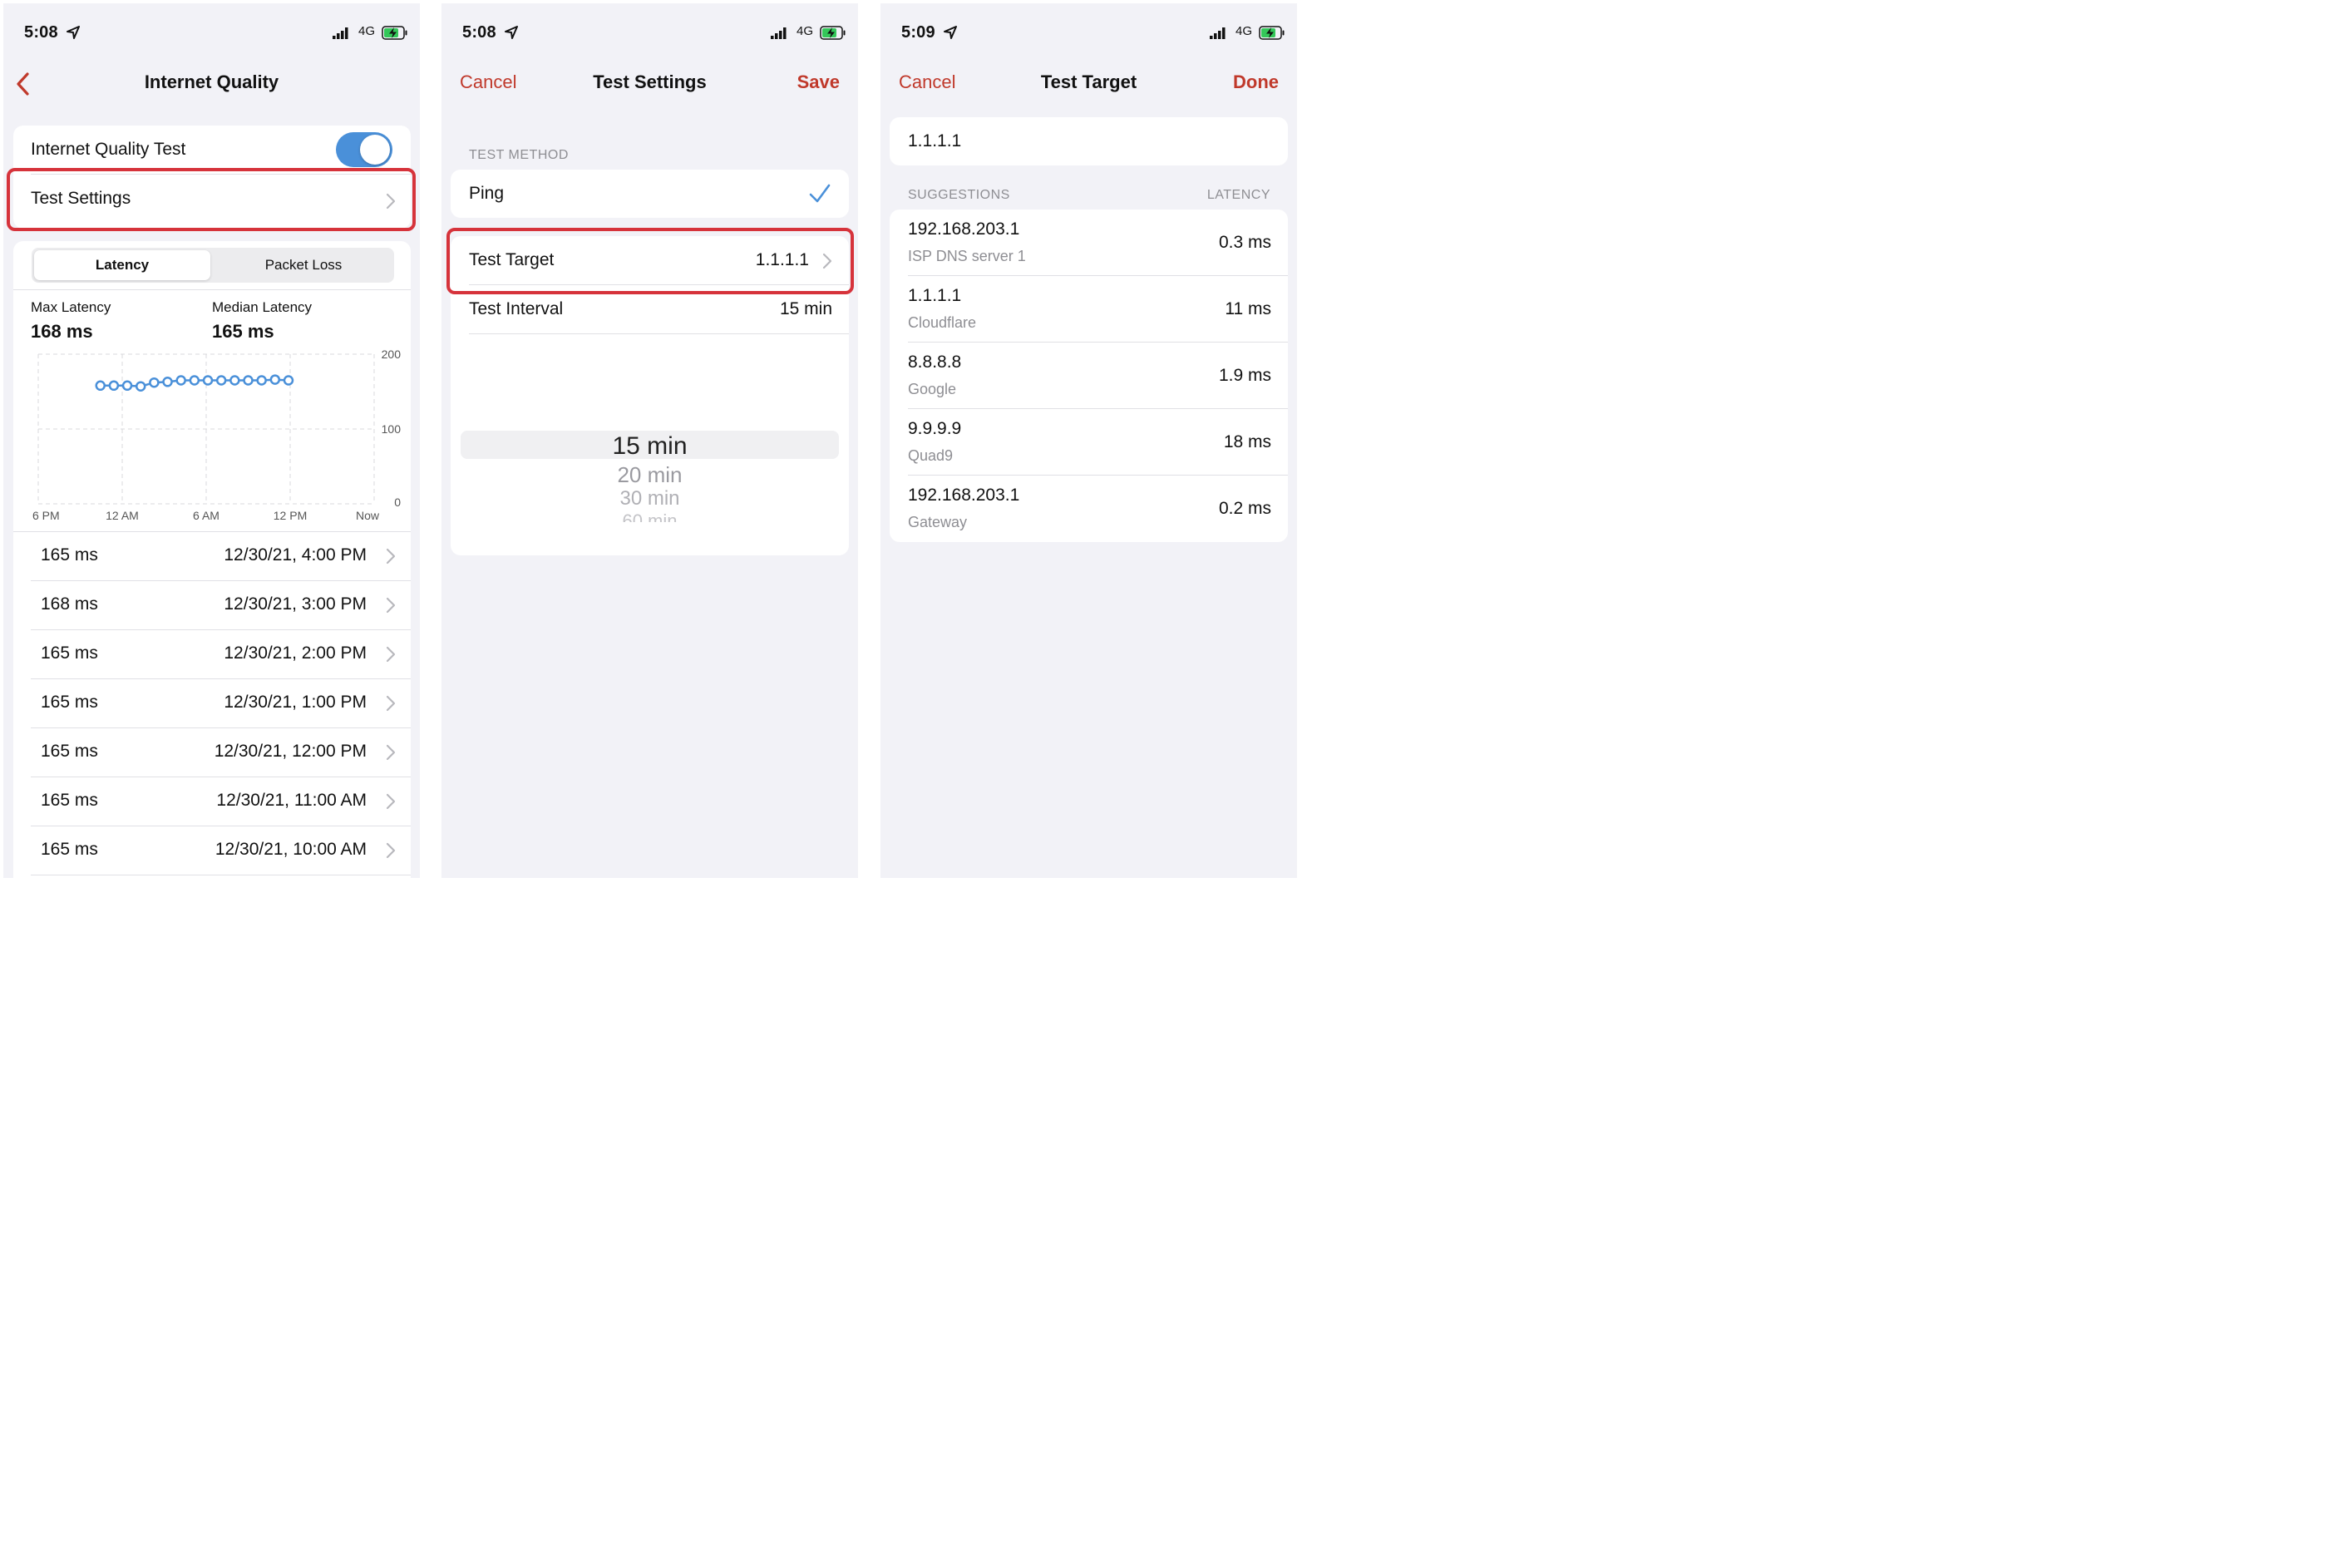 This screenshot has height=1568, width=2328. What do you see at coordinates (211, 81) in the screenshot?
I see `page-title: Internet Quality` at bounding box center [211, 81].